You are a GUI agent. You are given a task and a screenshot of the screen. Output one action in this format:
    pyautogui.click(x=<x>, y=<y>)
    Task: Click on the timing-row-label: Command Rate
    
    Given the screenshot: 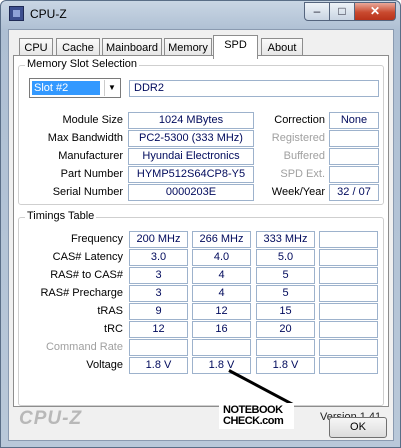 What is the action you would take?
    pyautogui.click(x=84, y=347)
    